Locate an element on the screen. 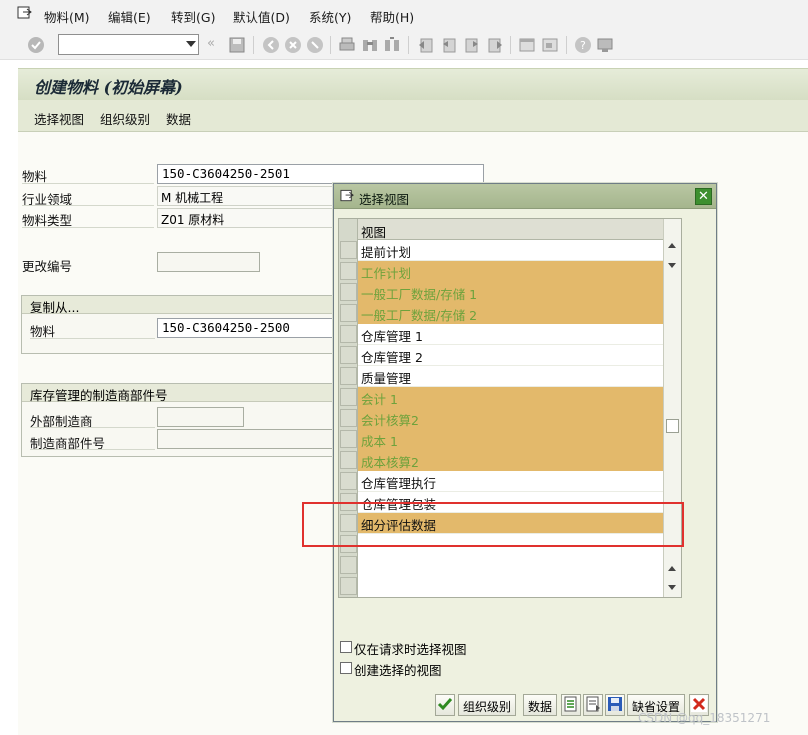  command-input is located at coordinates (118, 44).